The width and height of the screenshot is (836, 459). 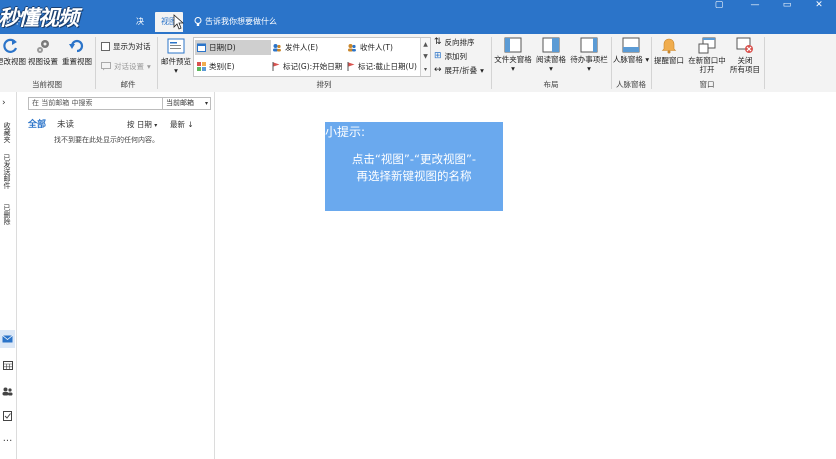 I want to click on search-scope-value: 当前邮箱, so click(x=180, y=103).